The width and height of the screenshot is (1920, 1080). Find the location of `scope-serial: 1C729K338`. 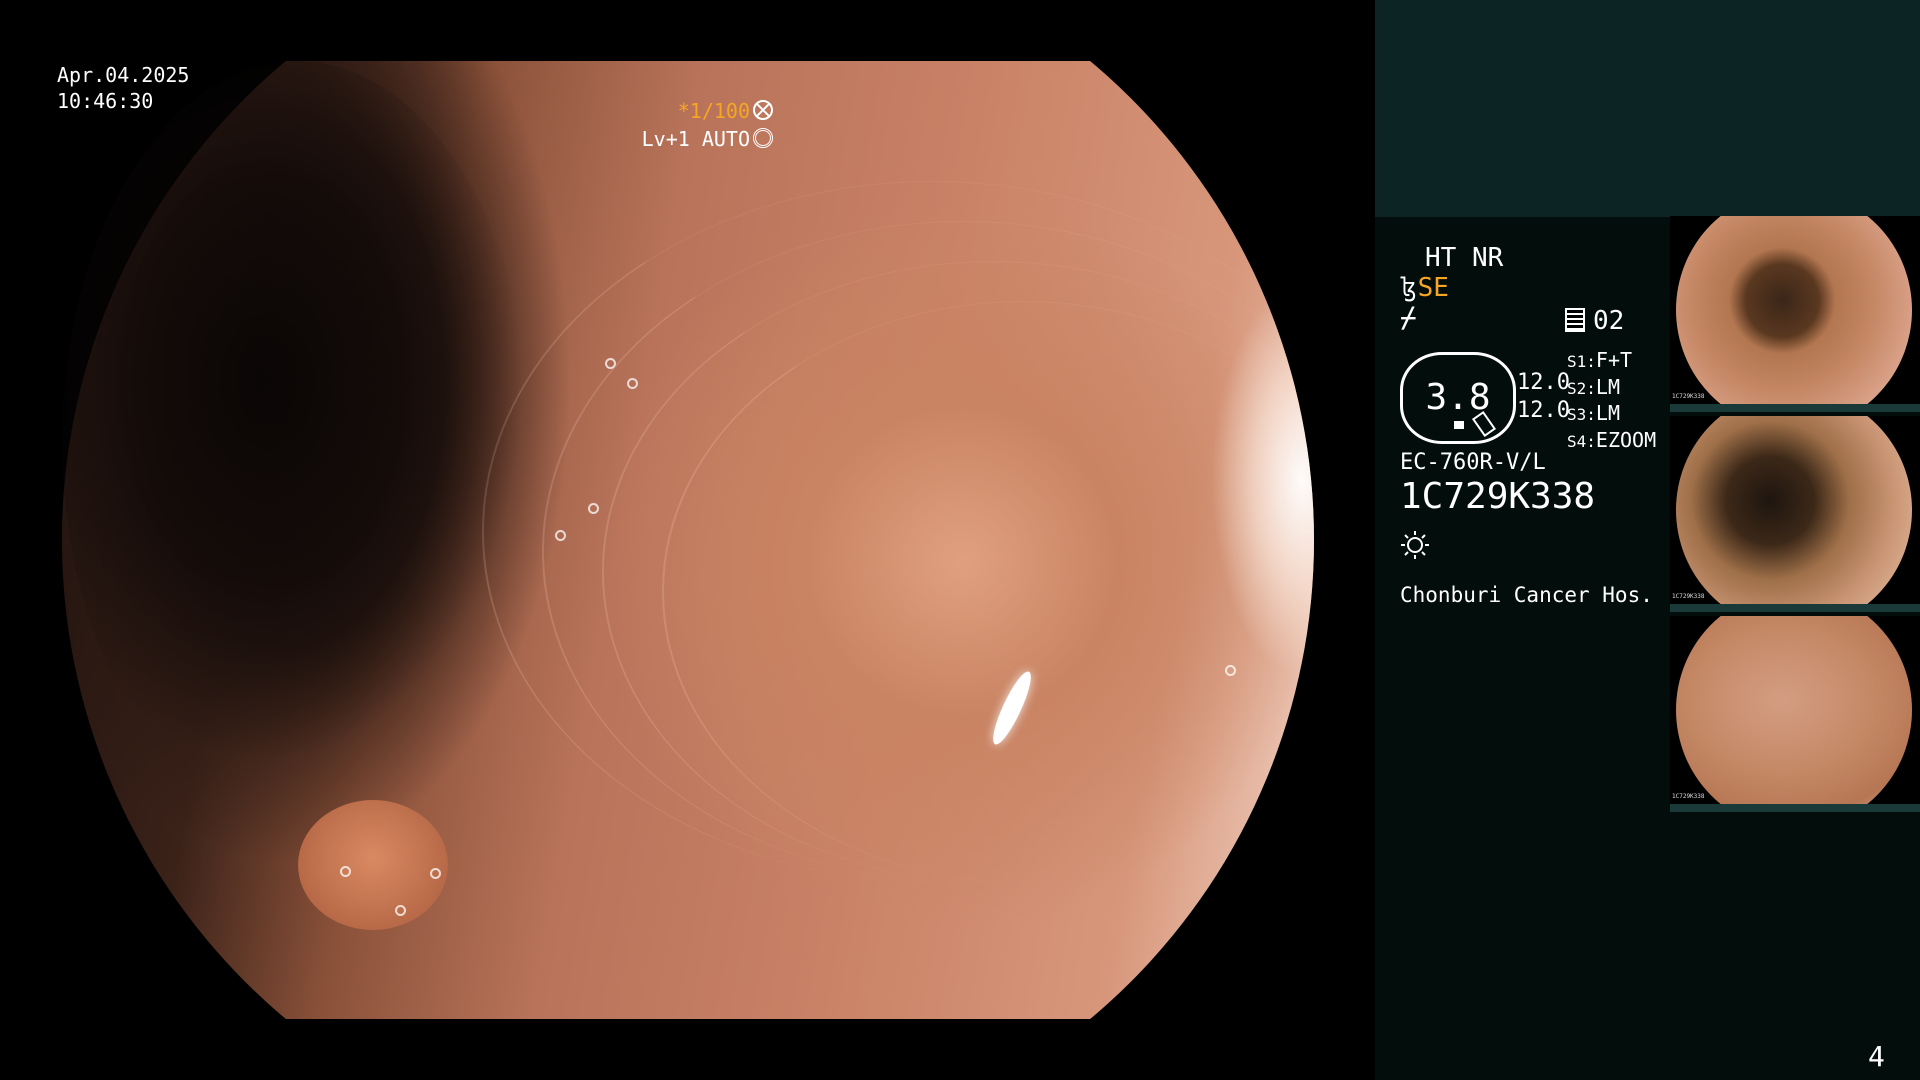

scope-serial: 1C729K338 is located at coordinates (1498, 496).